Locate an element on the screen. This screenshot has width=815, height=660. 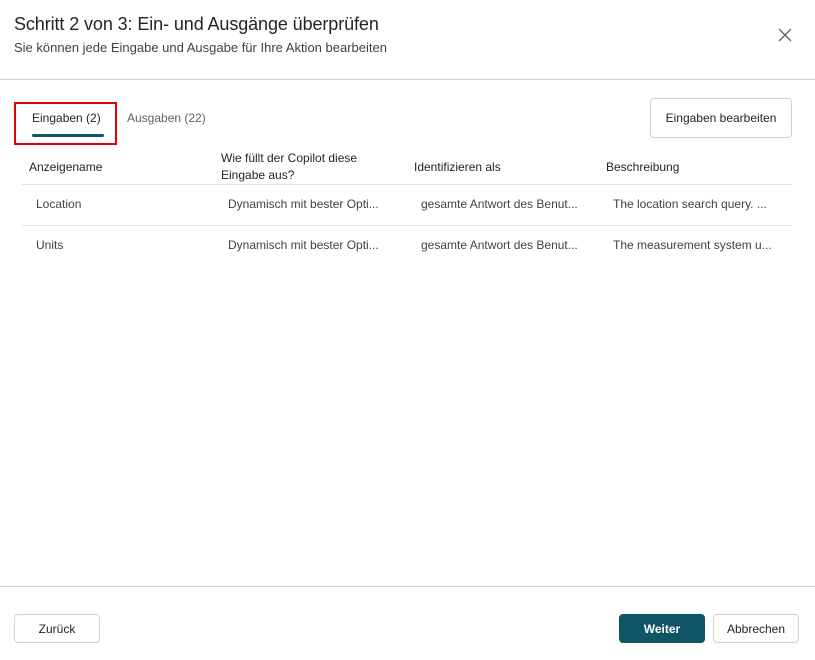
header-divider is located at coordinates (407, 79).